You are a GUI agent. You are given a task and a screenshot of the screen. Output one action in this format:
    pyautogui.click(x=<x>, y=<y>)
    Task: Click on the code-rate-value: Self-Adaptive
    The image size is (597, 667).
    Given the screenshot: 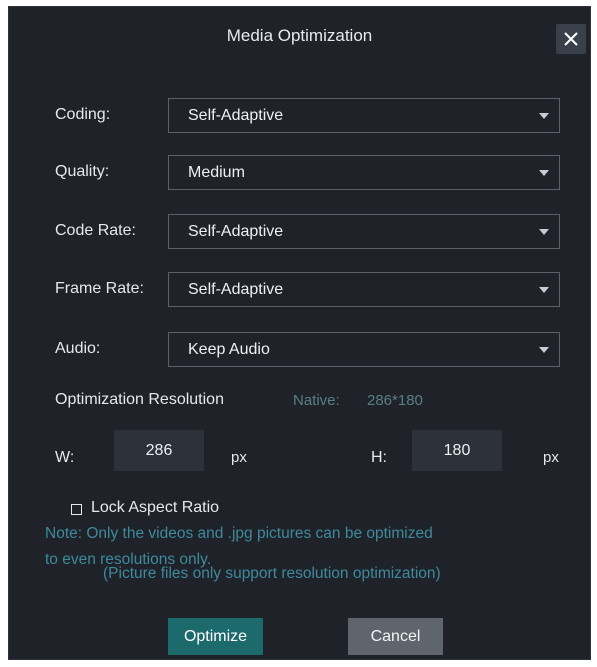 What is the action you would take?
    pyautogui.click(x=236, y=231)
    